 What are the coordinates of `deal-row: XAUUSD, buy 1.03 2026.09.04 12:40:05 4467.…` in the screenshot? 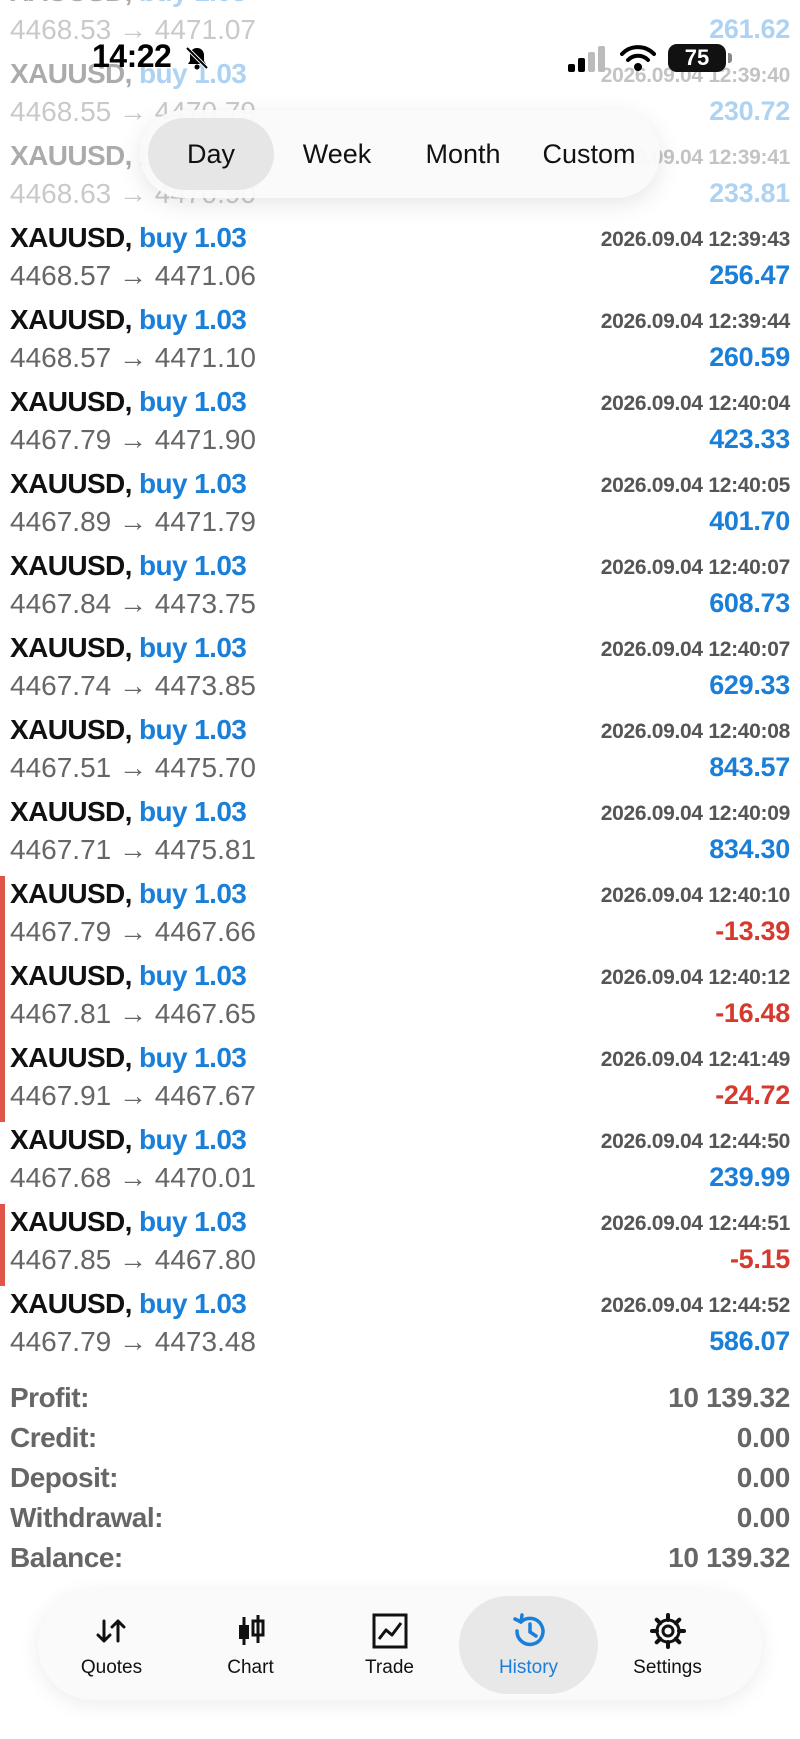 It's located at (400, 507).